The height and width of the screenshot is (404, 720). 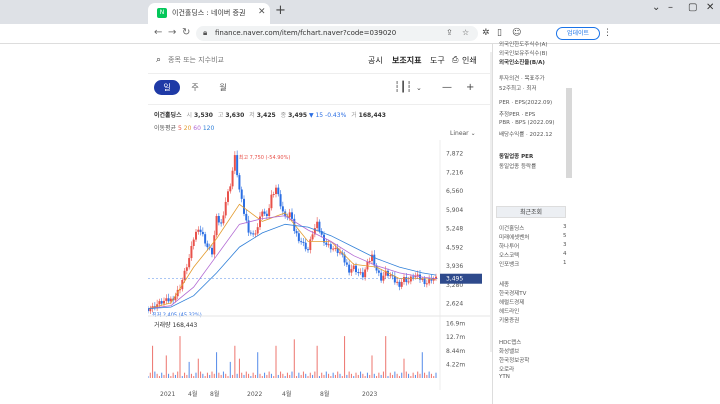 What do you see at coordinates (670, 7) in the screenshot?
I see `window-minimize-icon: –` at bounding box center [670, 7].